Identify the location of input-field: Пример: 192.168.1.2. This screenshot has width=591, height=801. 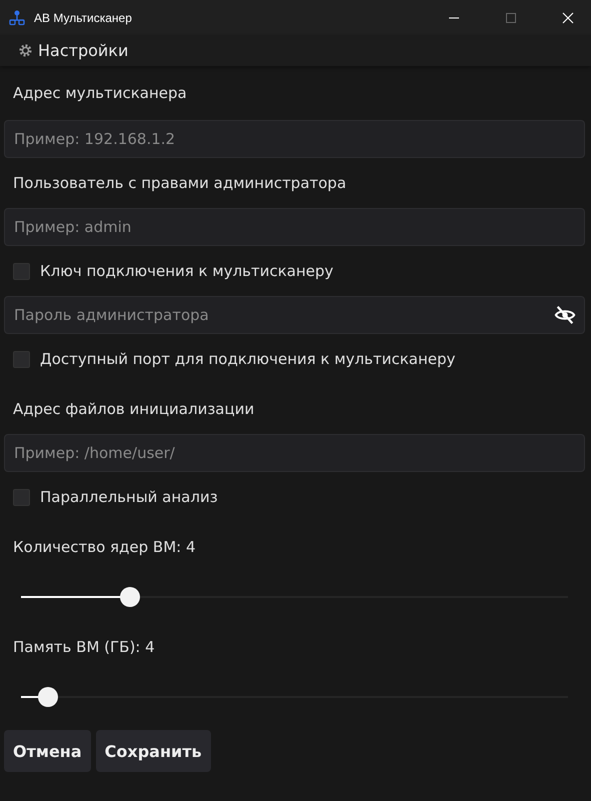
(294, 139).